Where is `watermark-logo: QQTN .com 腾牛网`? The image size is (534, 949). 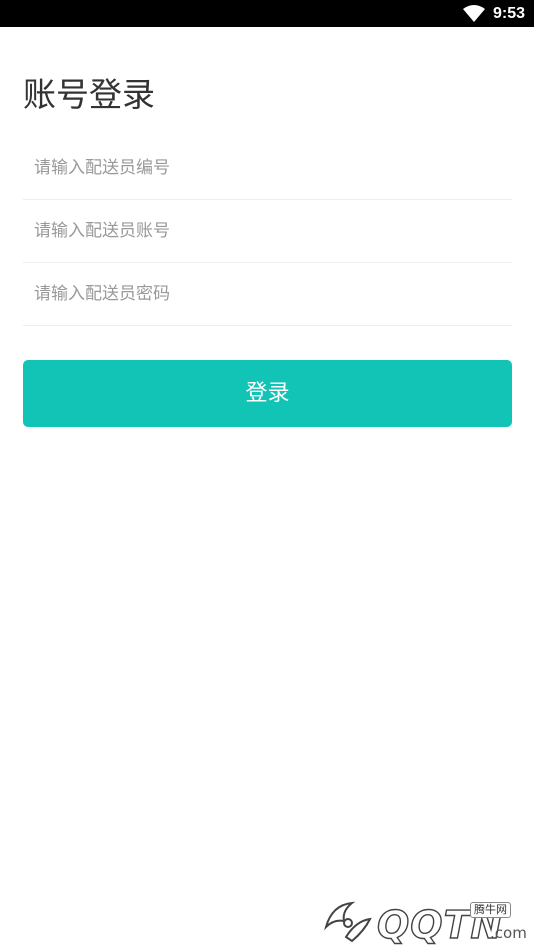
watermark-logo: QQTN .com 腾牛网 is located at coordinates (426, 921).